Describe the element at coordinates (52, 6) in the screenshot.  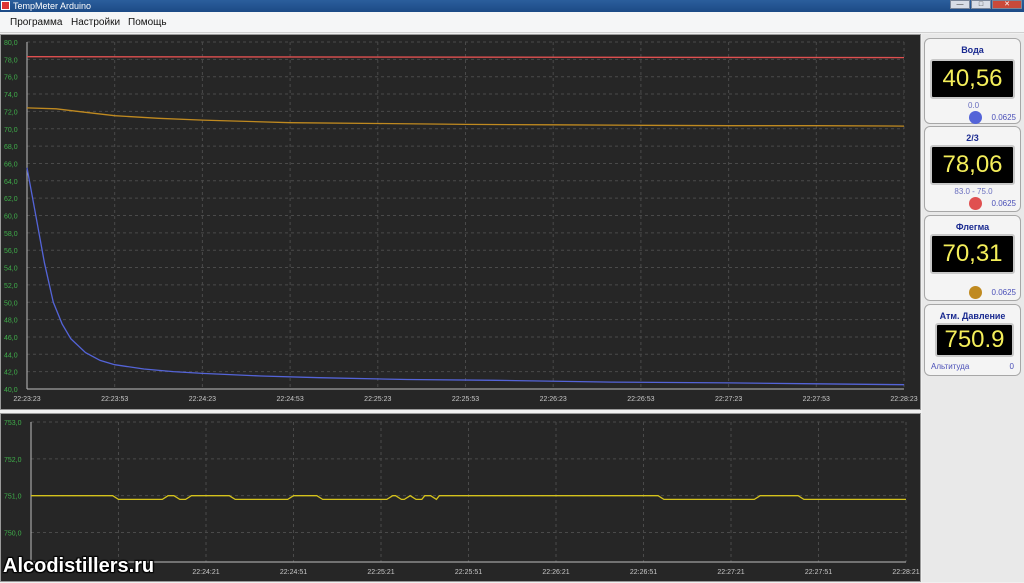
I see `window-title: TempMeter Arduino` at that location.